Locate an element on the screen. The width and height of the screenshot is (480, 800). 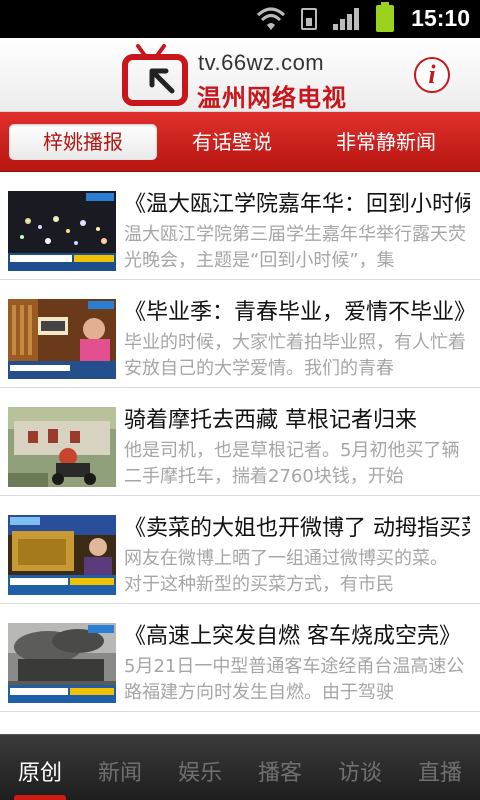
info-icon: i is located at coordinates (432, 74).